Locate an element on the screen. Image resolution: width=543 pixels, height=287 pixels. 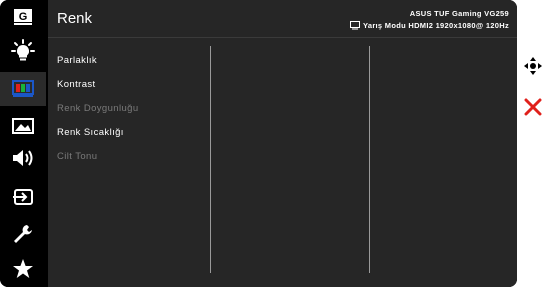
menu-item-brightness: Parlaklık is located at coordinates (77, 60).